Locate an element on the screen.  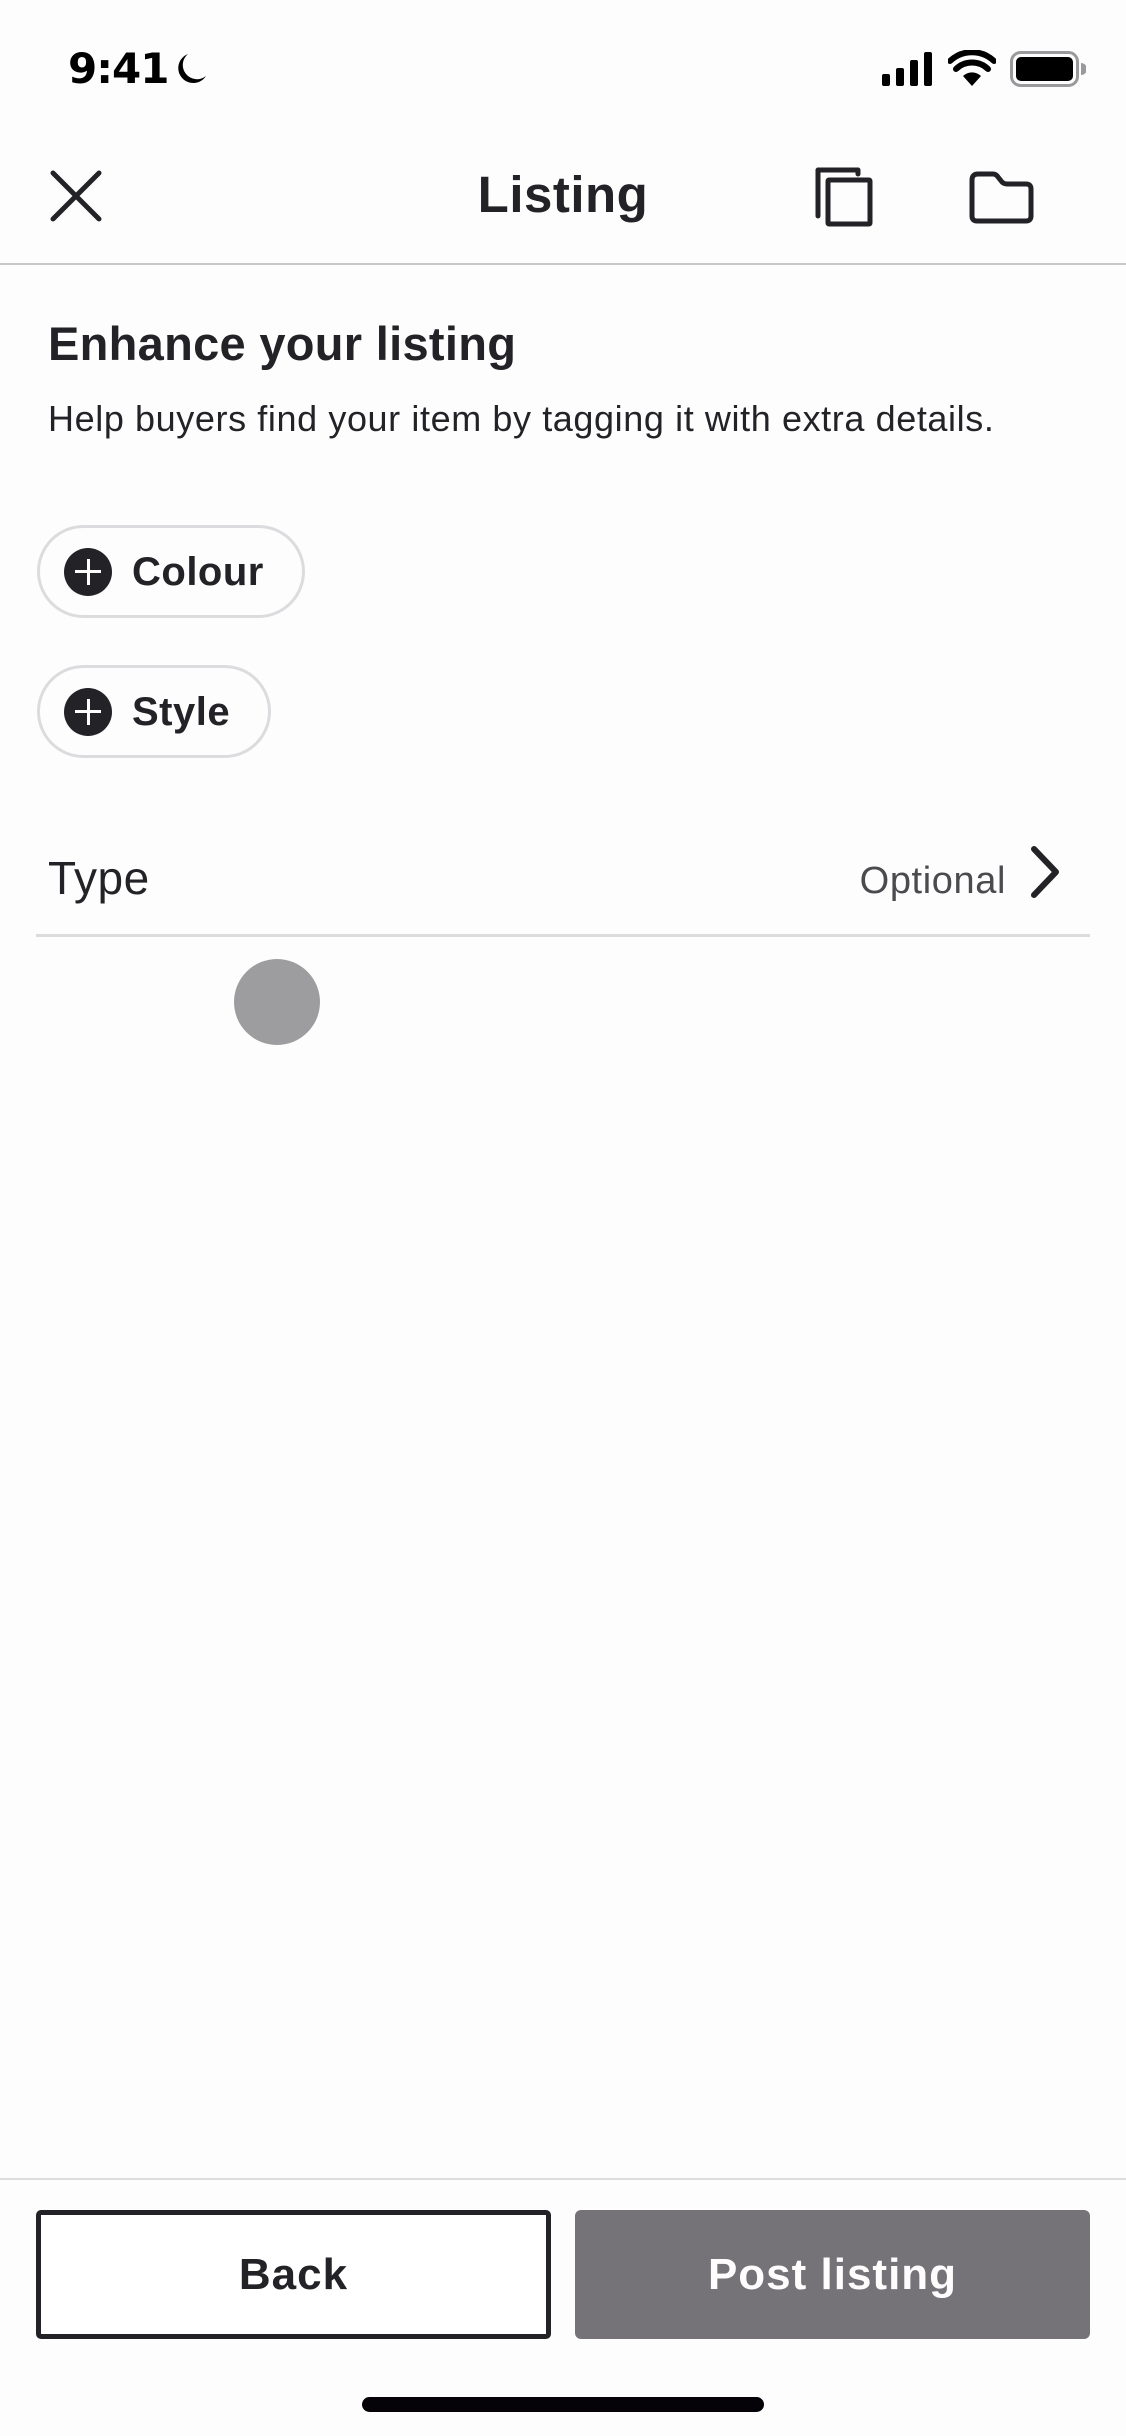
page-title: Listing is located at coordinates (563, 194).